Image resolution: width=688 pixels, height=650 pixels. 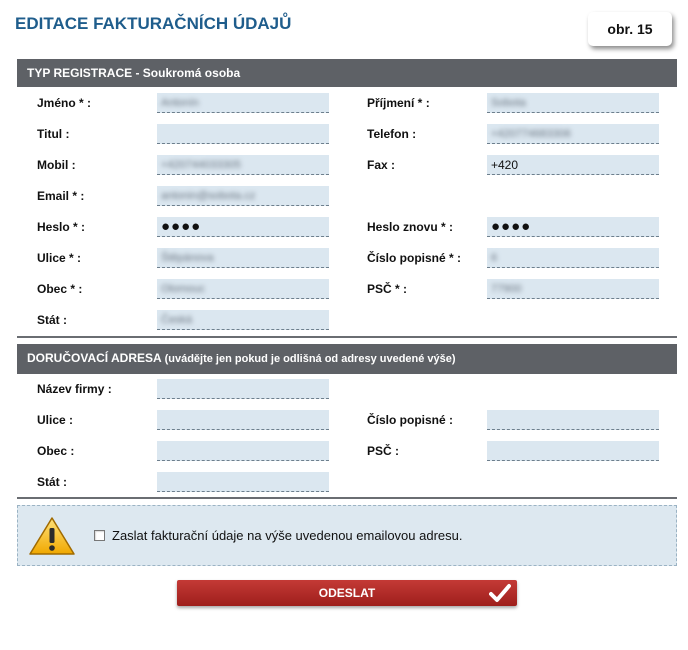 What do you see at coordinates (52, 537) in the screenshot?
I see `warning-icon` at bounding box center [52, 537].